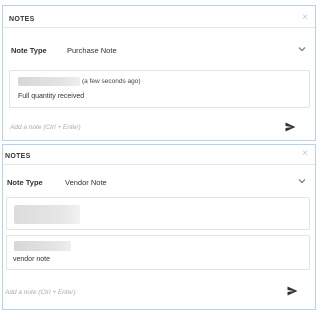  What do you see at coordinates (156, 183) in the screenshot?
I see `note-type-select: Note Type Vendor Note` at bounding box center [156, 183].